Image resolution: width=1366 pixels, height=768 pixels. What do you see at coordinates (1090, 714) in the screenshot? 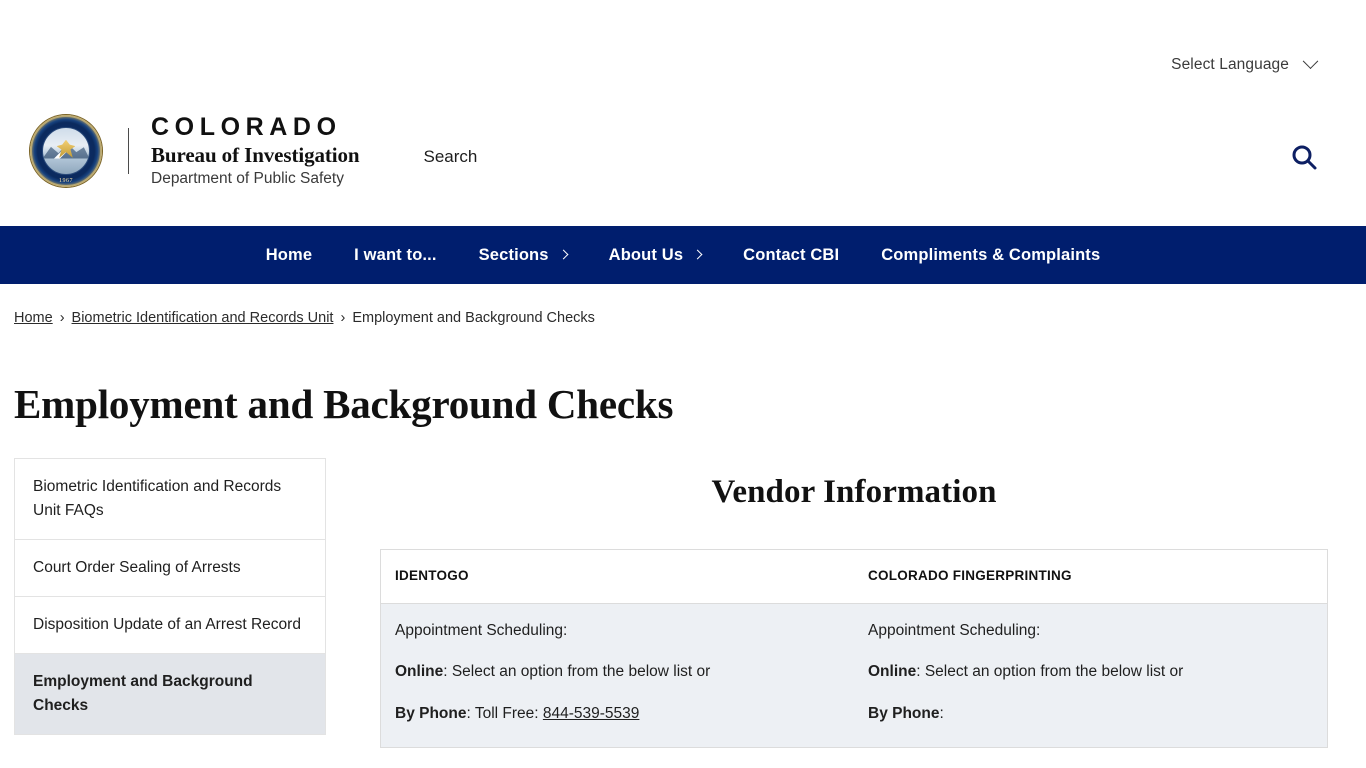
I see `cofp-phone-line: By Phone:` at bounding box center [1090, 714].